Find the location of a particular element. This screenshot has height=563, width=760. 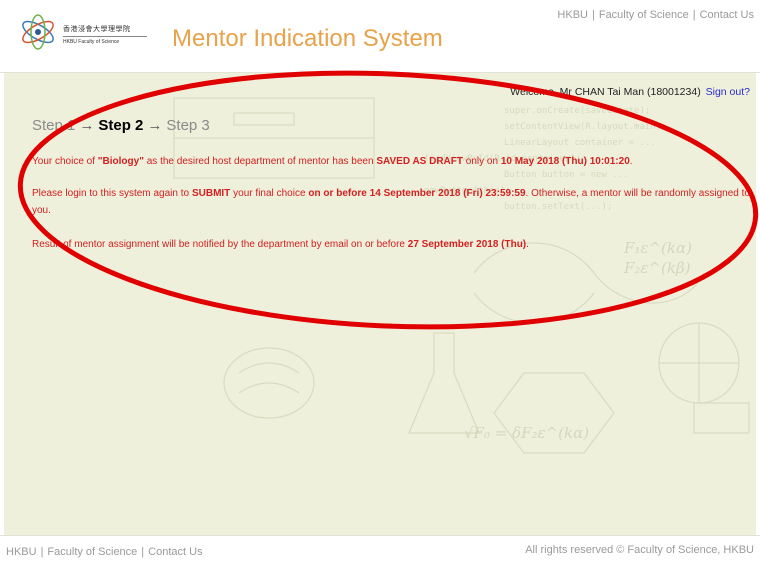

step-2-label: Step 2 is located at coordinates (121, 125).